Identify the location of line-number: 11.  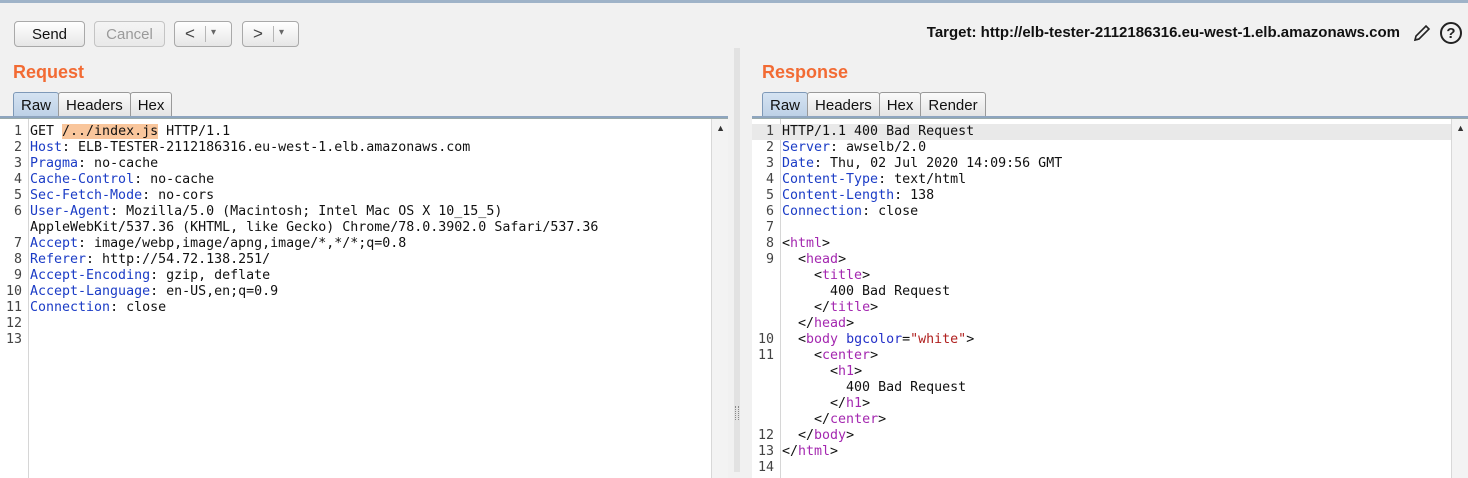
(765, 355).